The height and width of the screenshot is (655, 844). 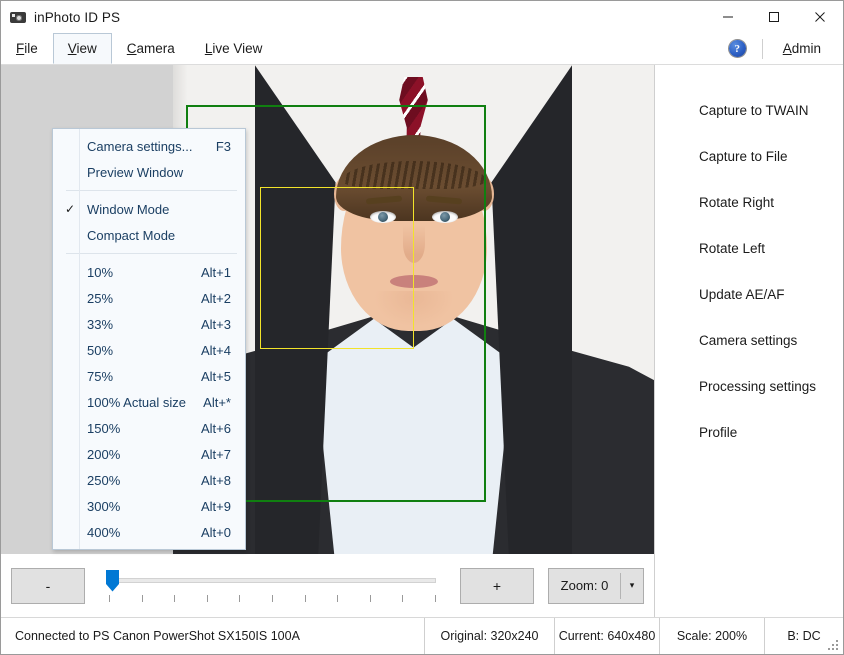 I want to click on sidebar-item-camera-settings: Camera settings, so click(x=749, y=340).